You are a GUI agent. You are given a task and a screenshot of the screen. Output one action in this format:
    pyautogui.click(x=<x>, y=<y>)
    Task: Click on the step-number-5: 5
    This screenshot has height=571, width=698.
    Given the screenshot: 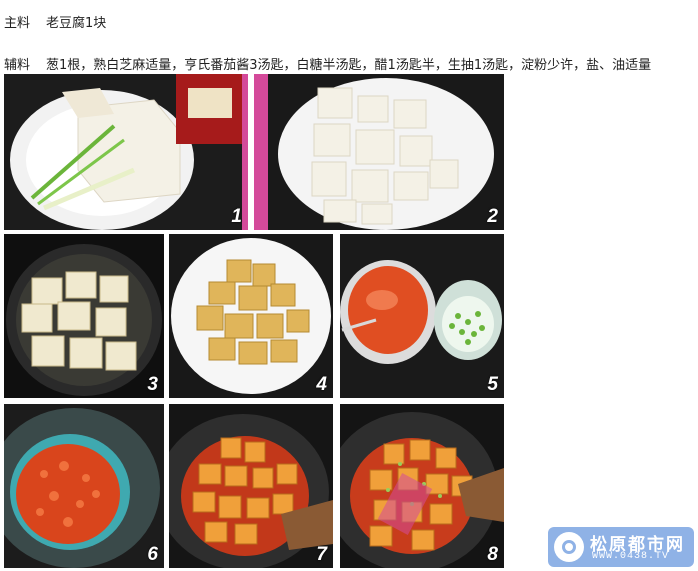 What is the action you would take?
    pyautogui.click(x=492, y=384)
    